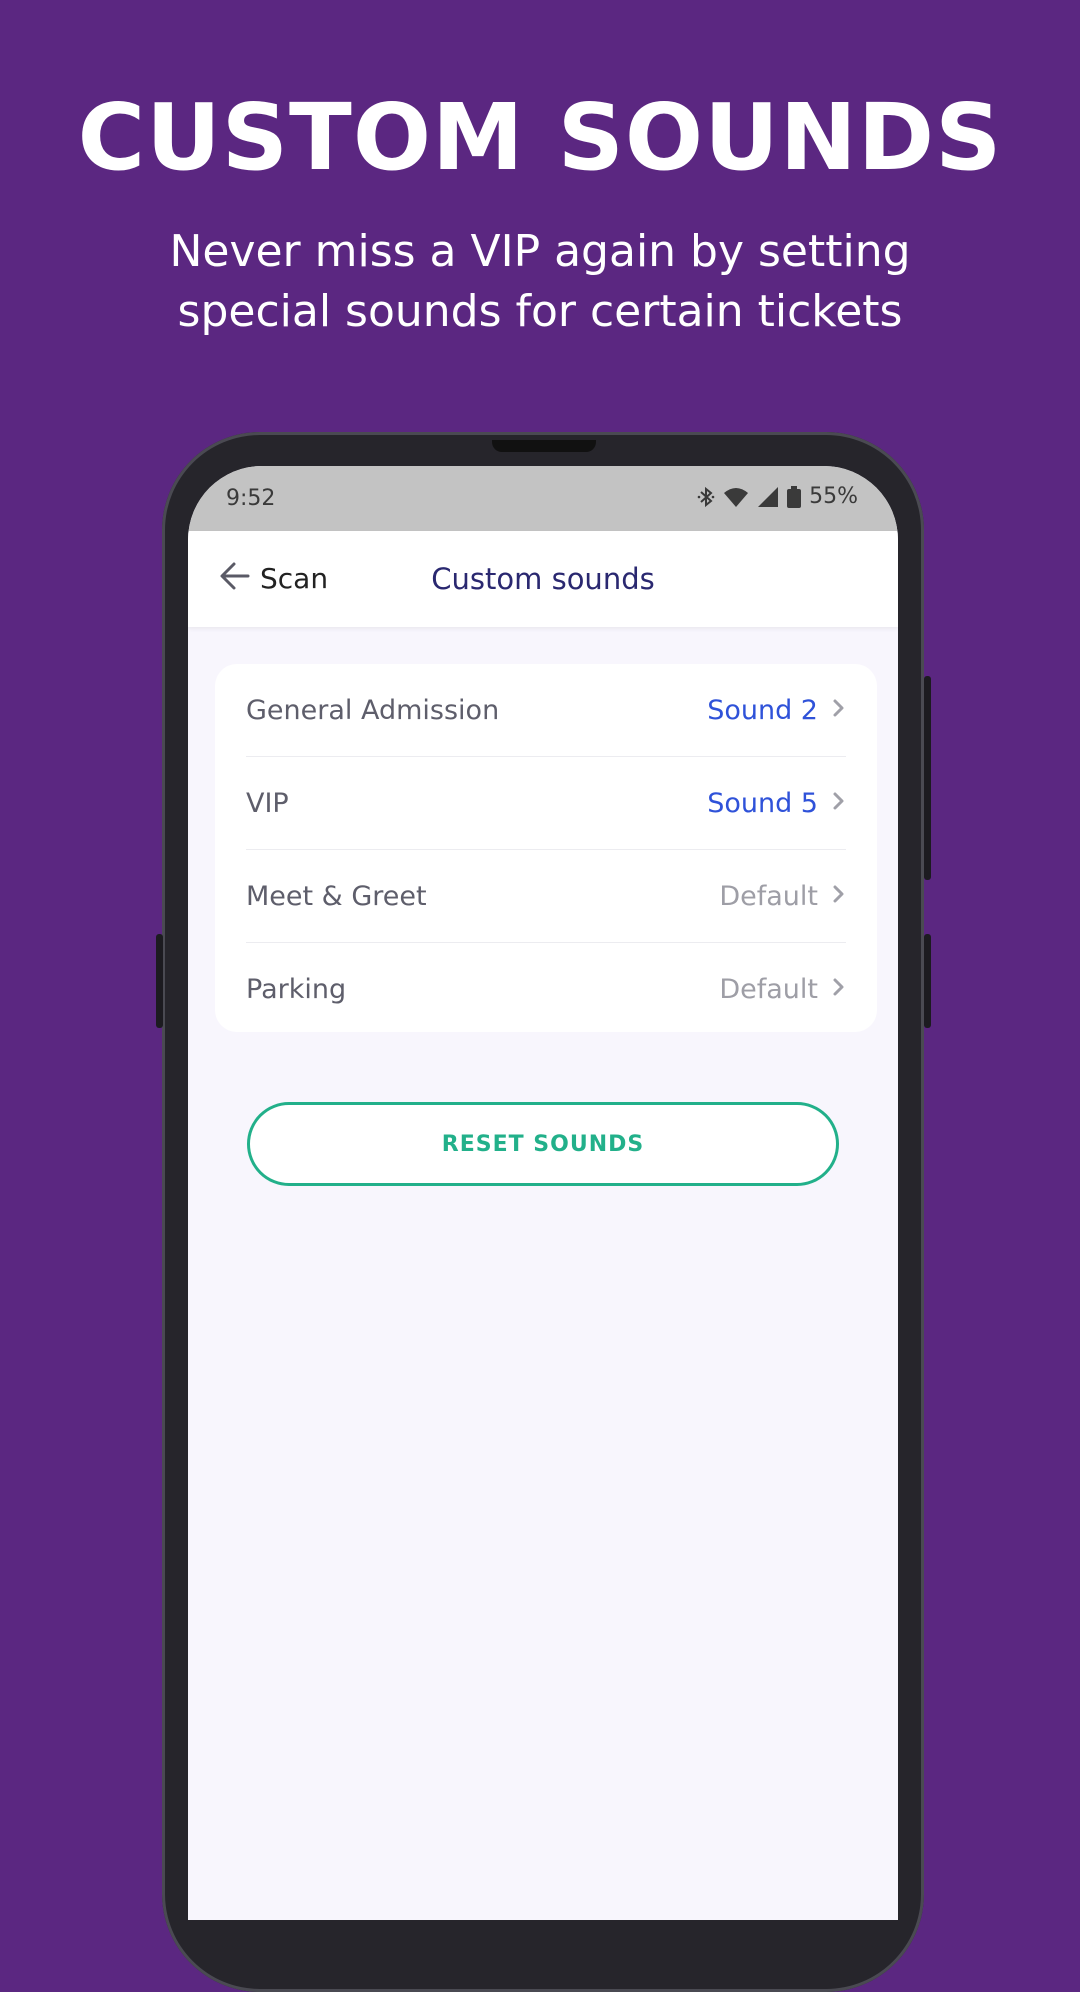  Describe the element at coordinates (794, 496) in the screenshot. I see `battery-icon` at that location.